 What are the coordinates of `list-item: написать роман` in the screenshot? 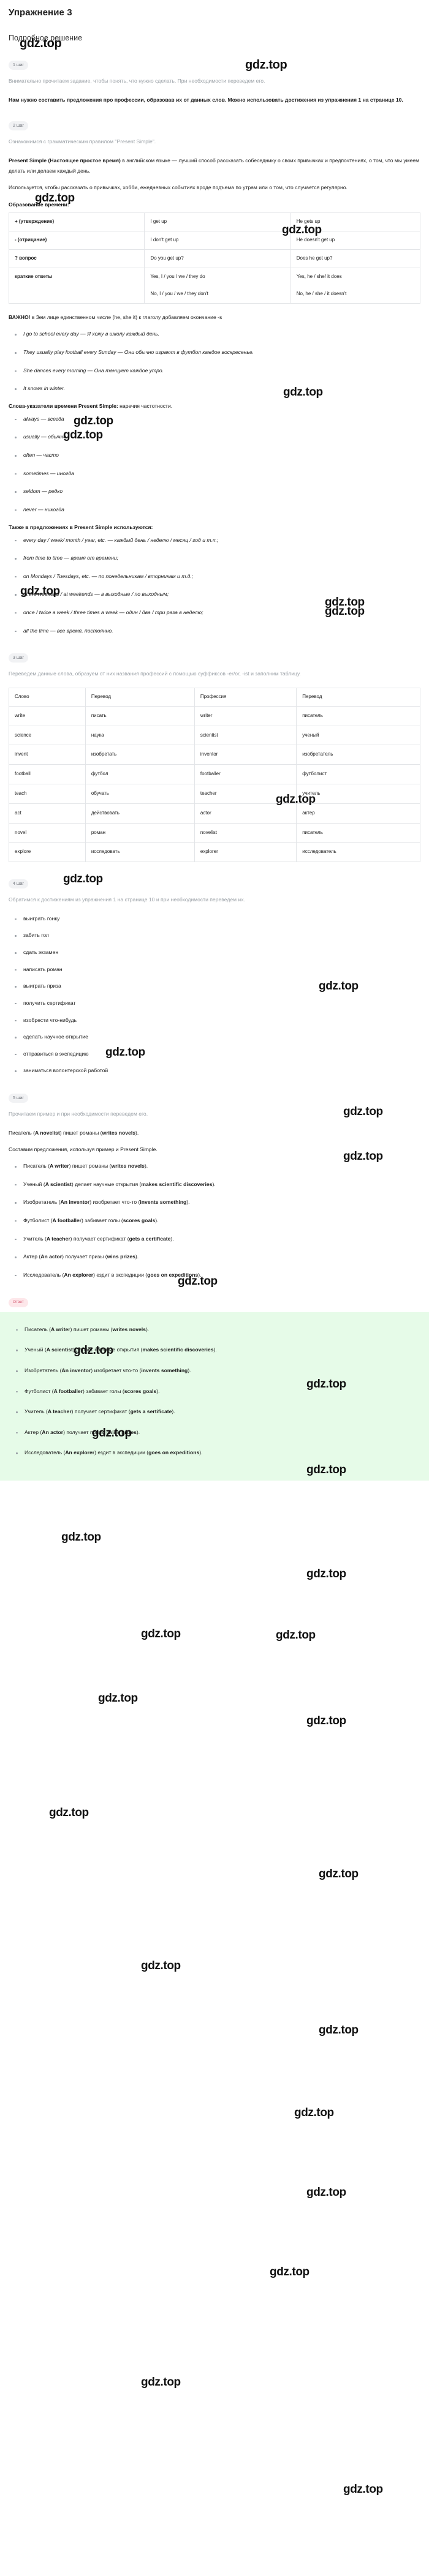 It's located at (216, 970).